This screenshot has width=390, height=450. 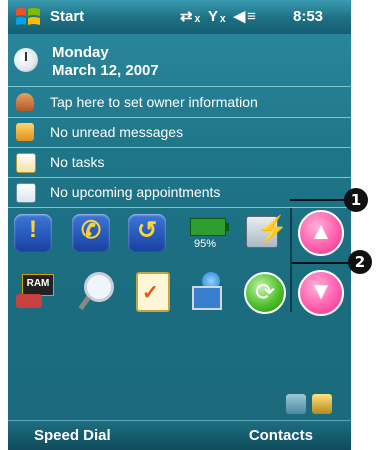 I want to click on clock: 8:53, so click(x=308, y=16).